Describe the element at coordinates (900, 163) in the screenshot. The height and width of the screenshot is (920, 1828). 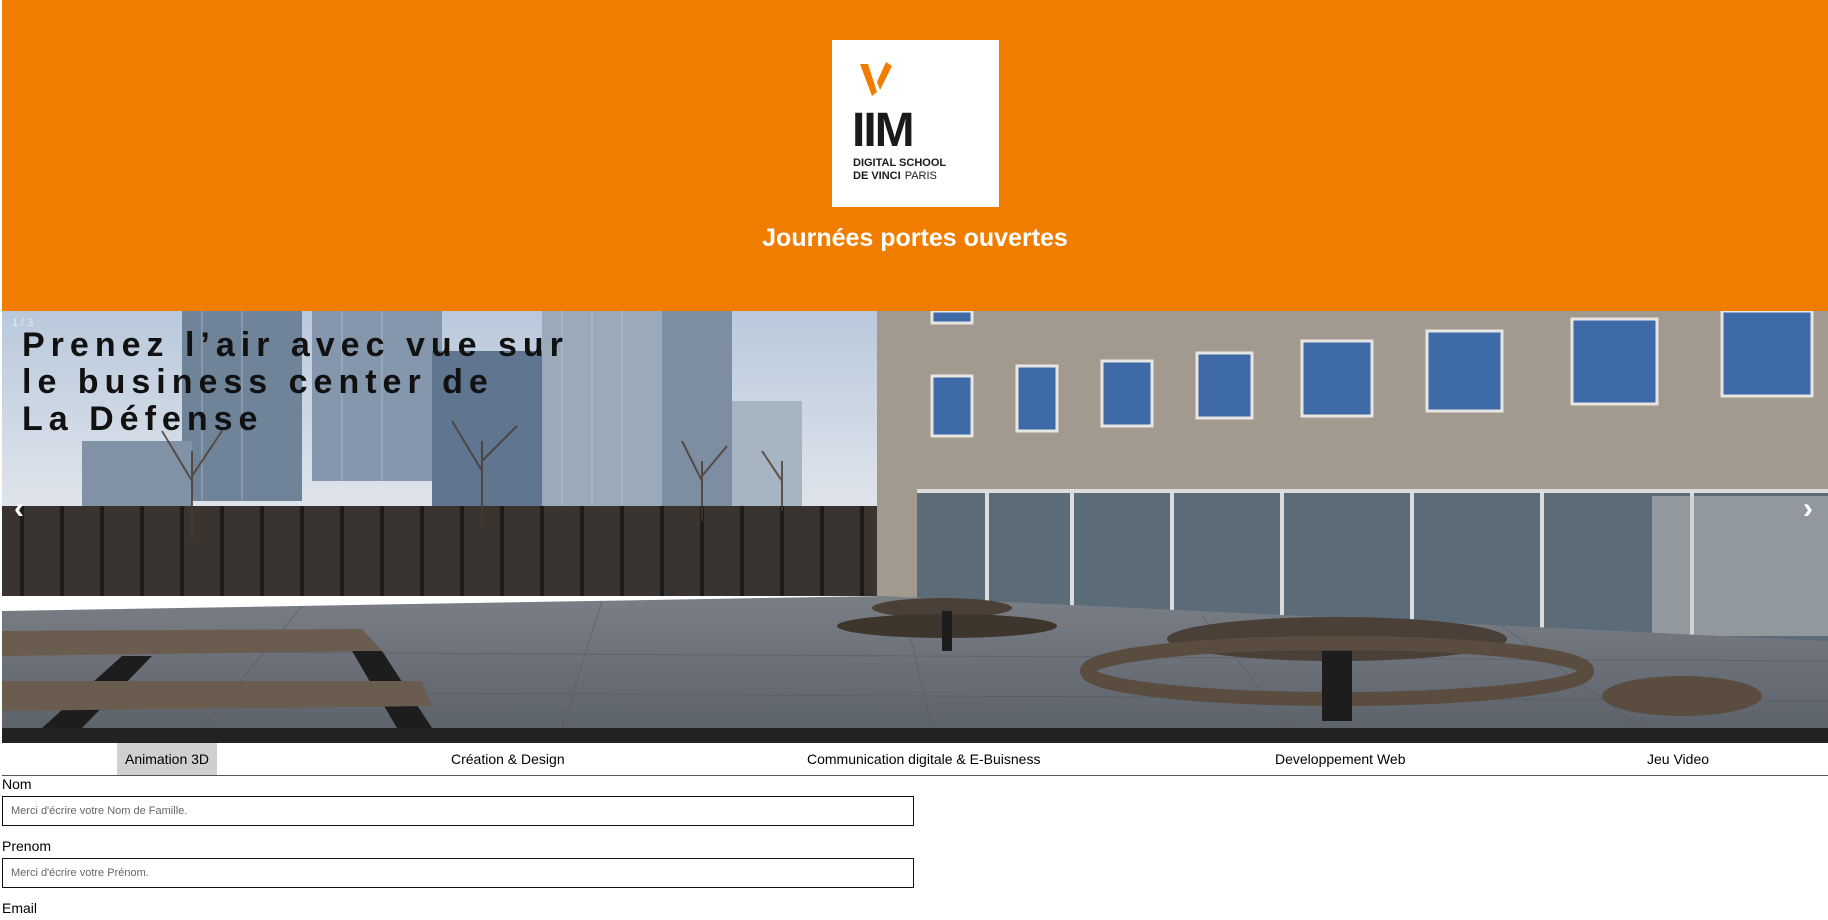
I see `logo-line-1: DIGITAL SCHOOL` at that location.